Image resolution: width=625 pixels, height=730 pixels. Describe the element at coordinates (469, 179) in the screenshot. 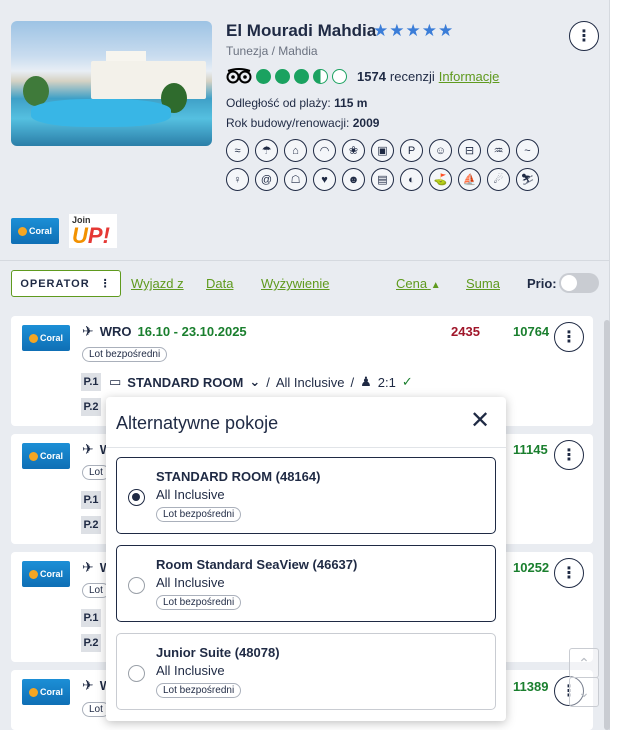

I see `windsurf-icon: ⛵` at that location.